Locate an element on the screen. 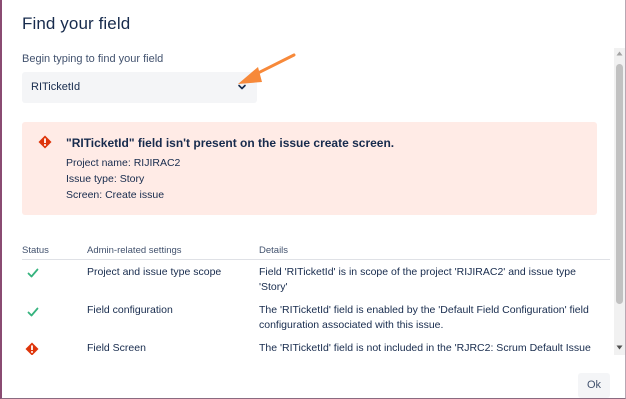 This screenshot has width=626, height=399. scroll-up-icon is located at coordinates (619, 53).